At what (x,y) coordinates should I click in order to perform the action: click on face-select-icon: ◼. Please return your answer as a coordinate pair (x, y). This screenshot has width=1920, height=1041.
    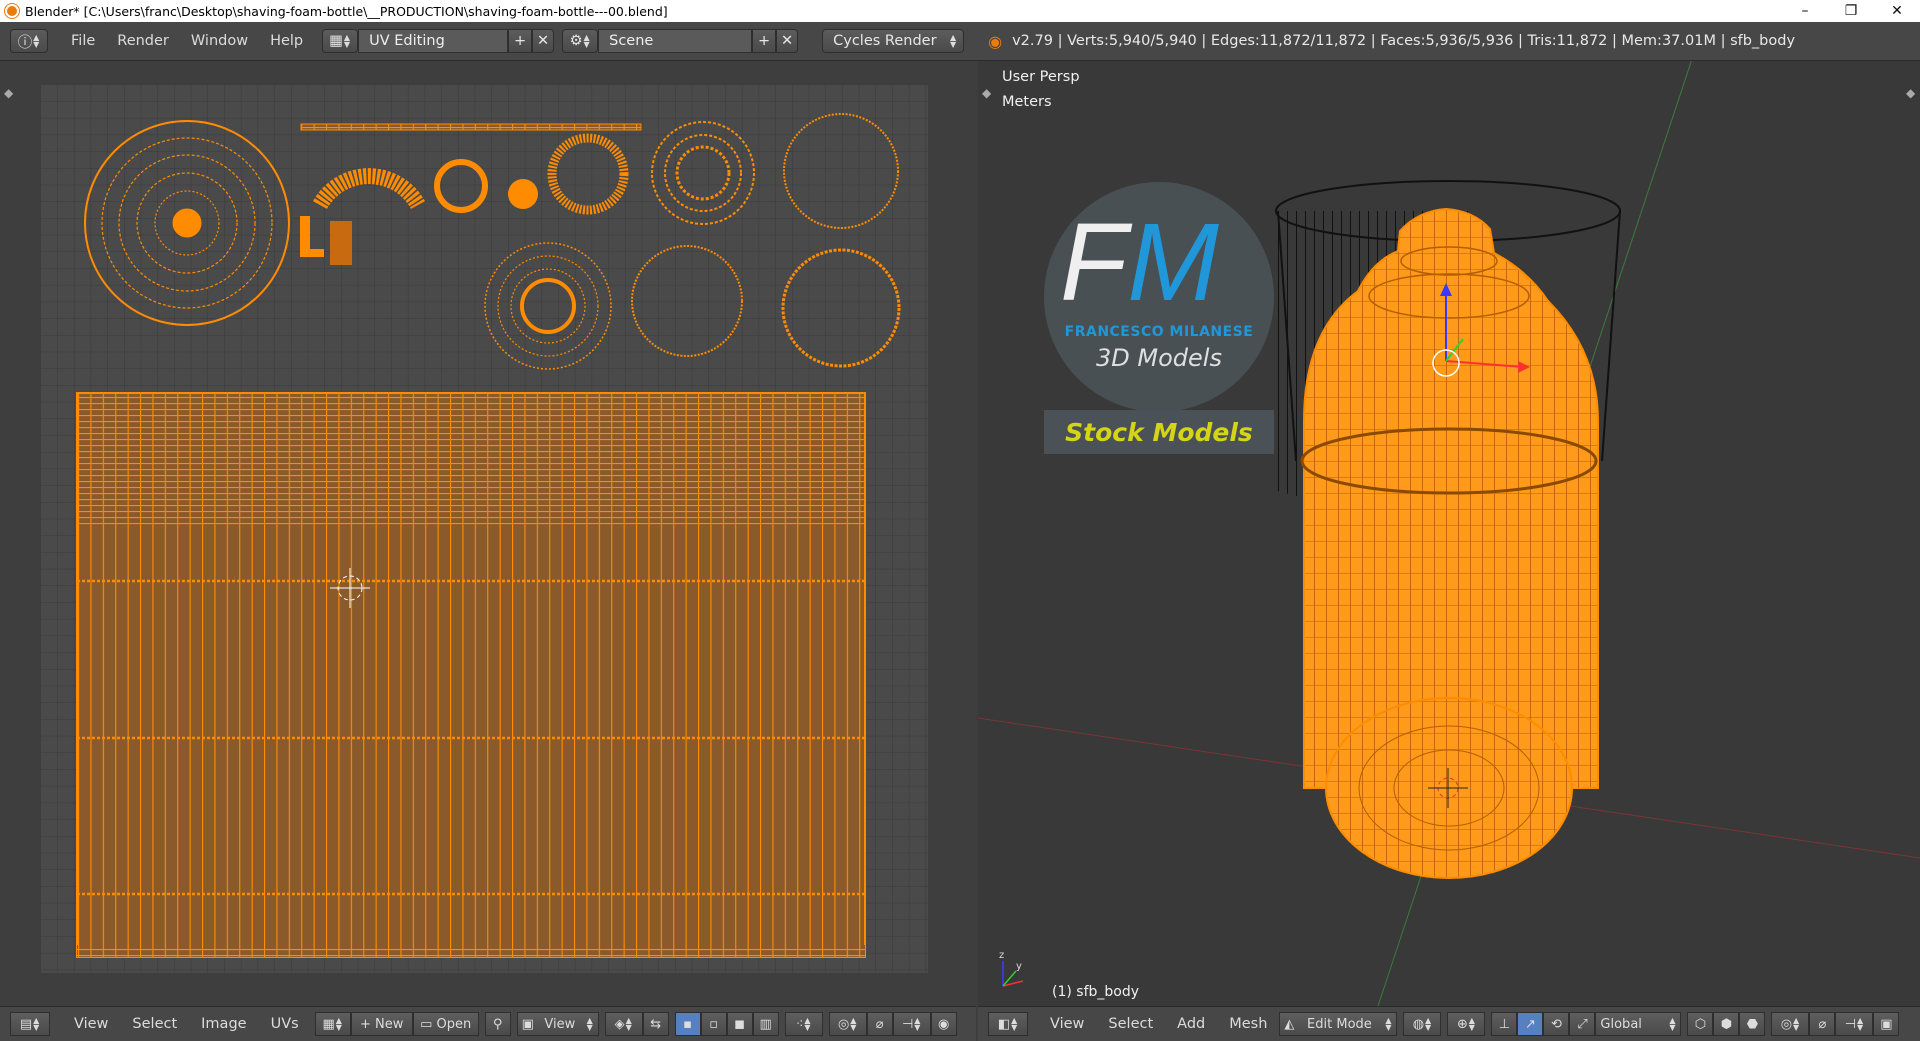
    Looking at the image, I should click on (739, 1024).